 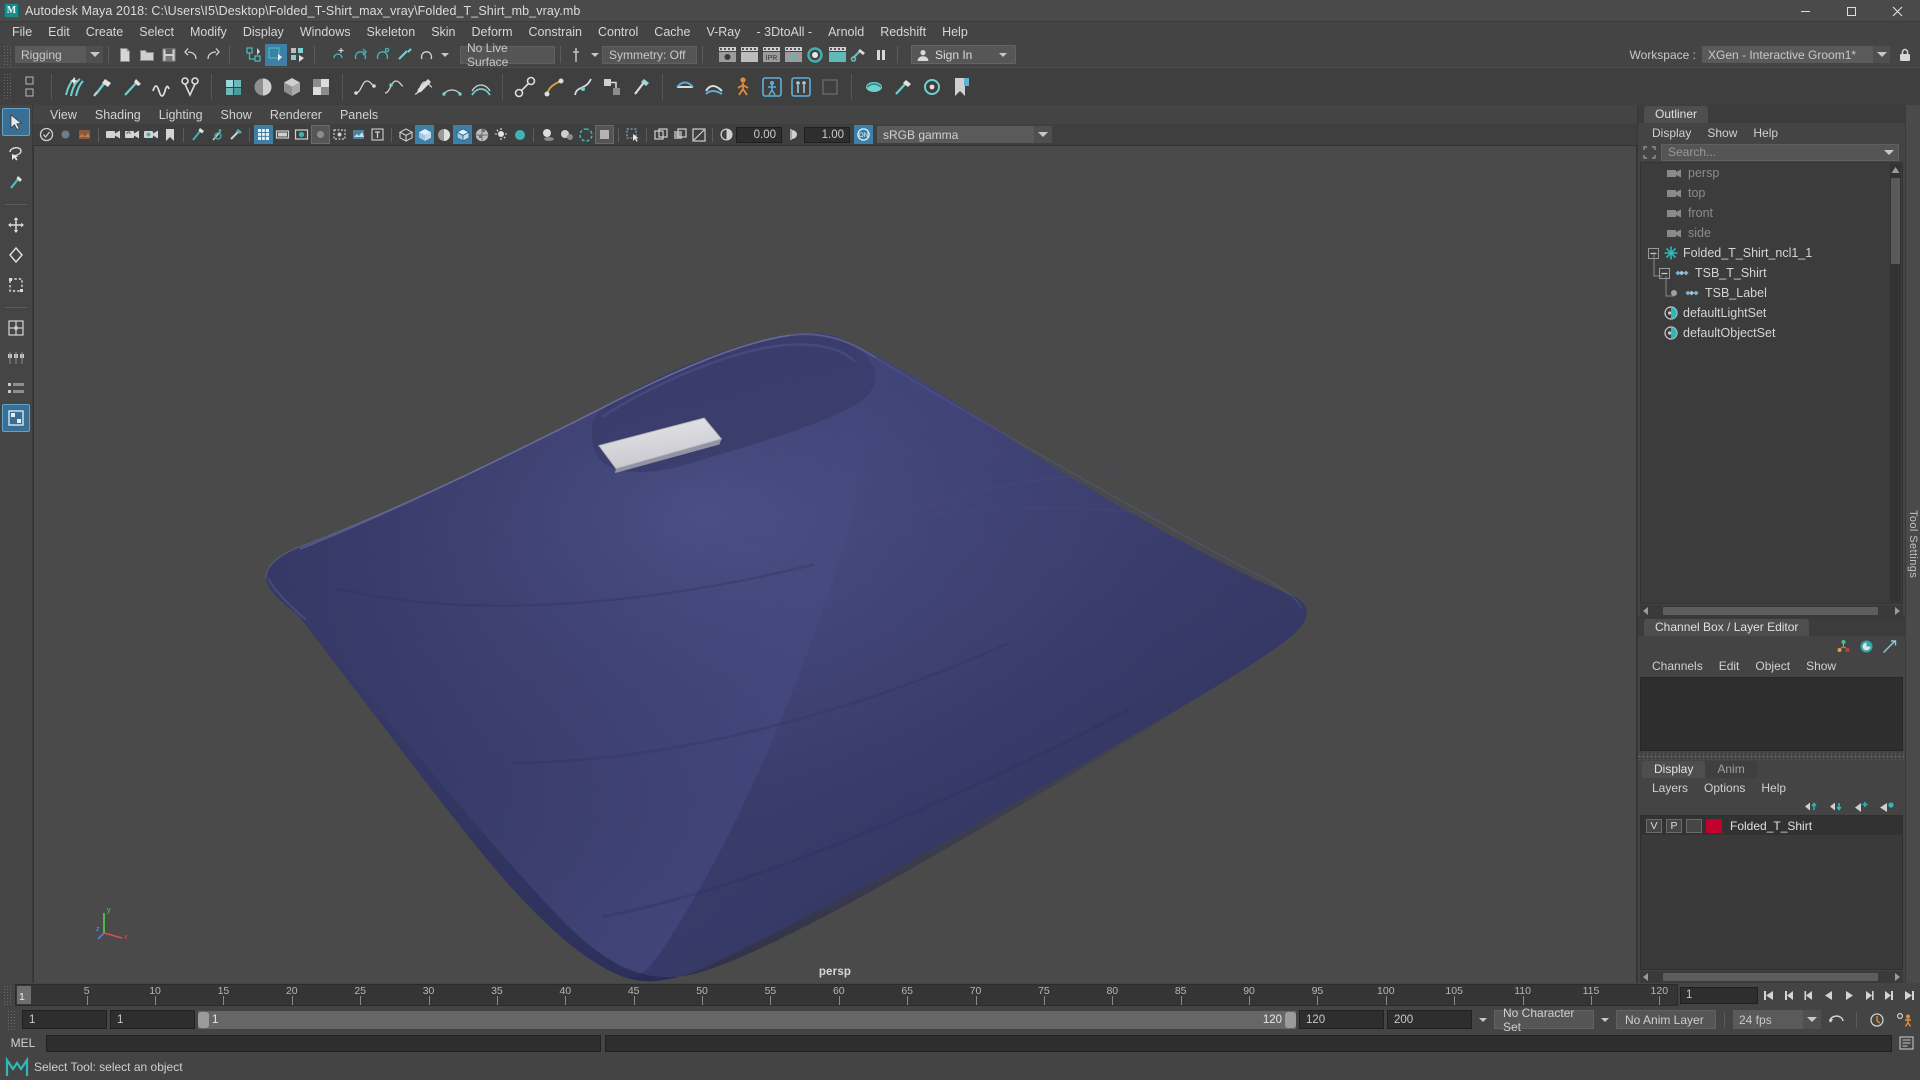 I want to click on layer-shading-toggle, so click(x=1694, y=825).